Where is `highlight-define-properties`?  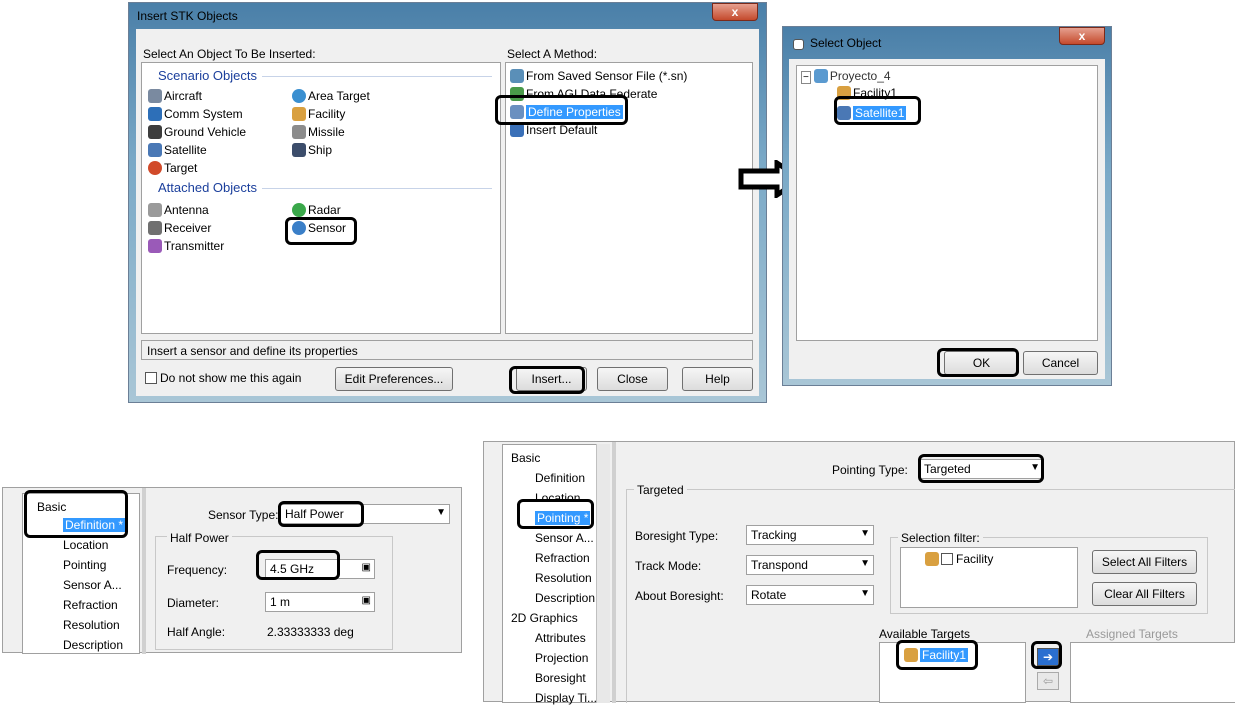
highlight-define-properties is located at coordinates (561, 110).